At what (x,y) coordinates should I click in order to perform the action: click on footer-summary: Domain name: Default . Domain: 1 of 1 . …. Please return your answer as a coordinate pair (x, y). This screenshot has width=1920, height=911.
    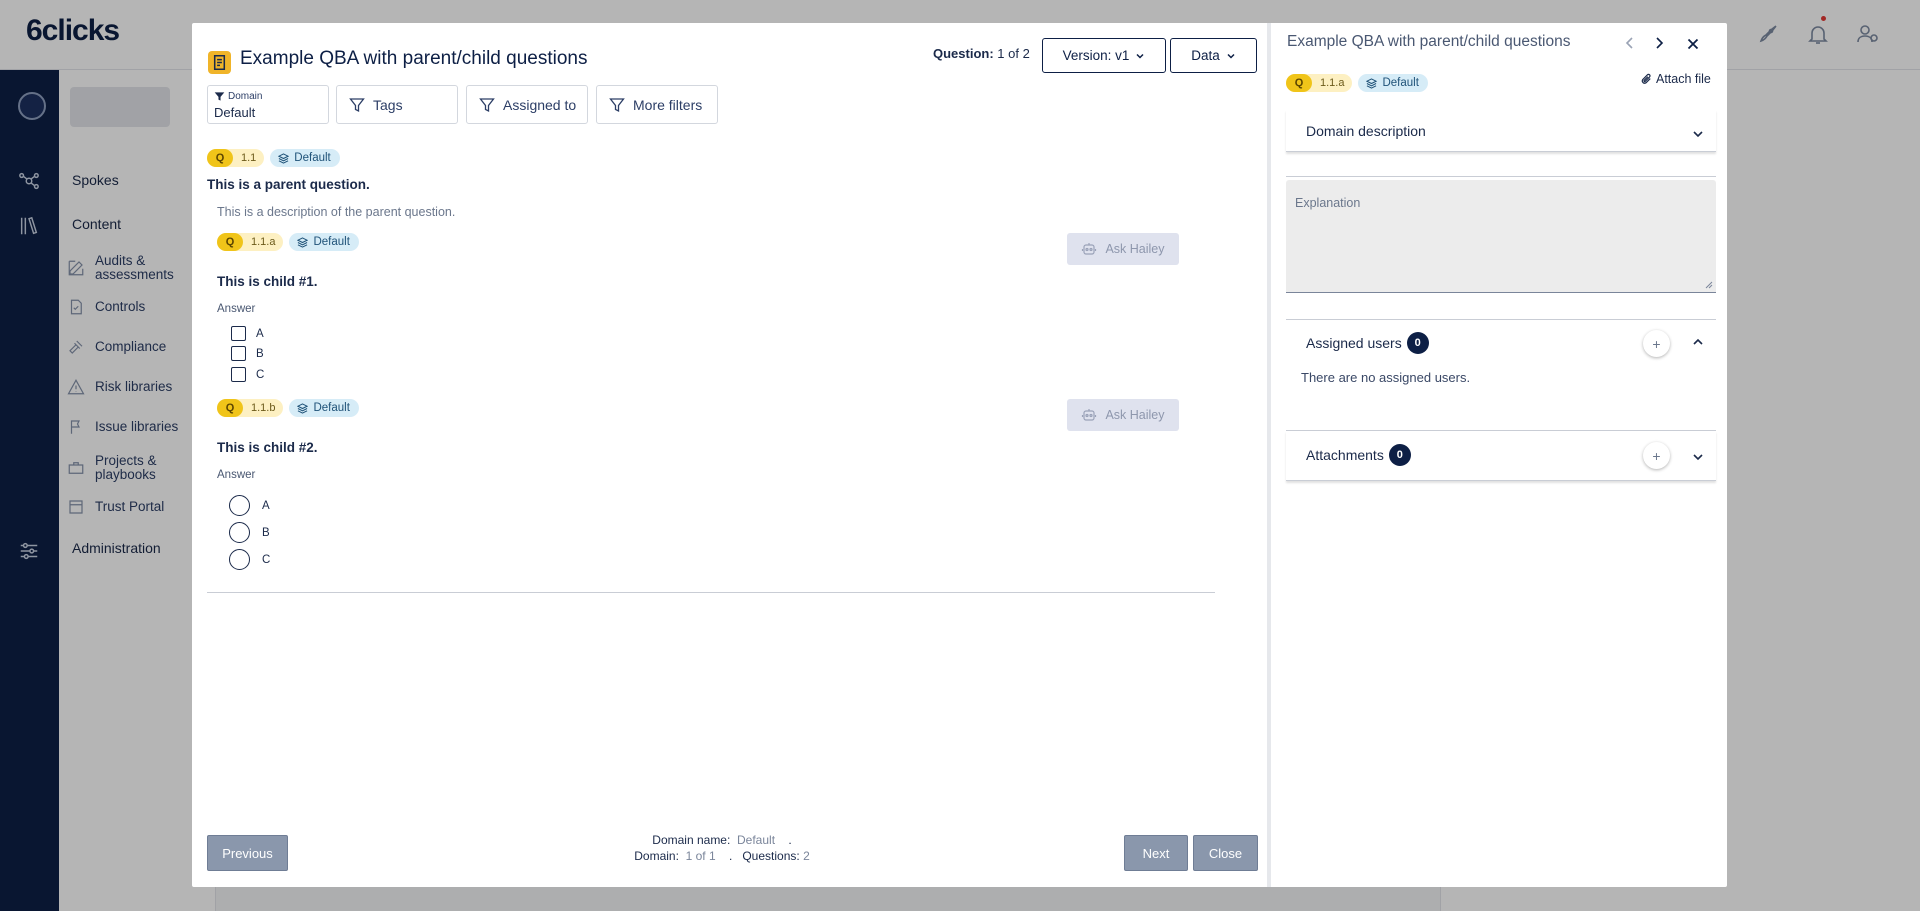
    Looking at the image, I should click on (722, 848).